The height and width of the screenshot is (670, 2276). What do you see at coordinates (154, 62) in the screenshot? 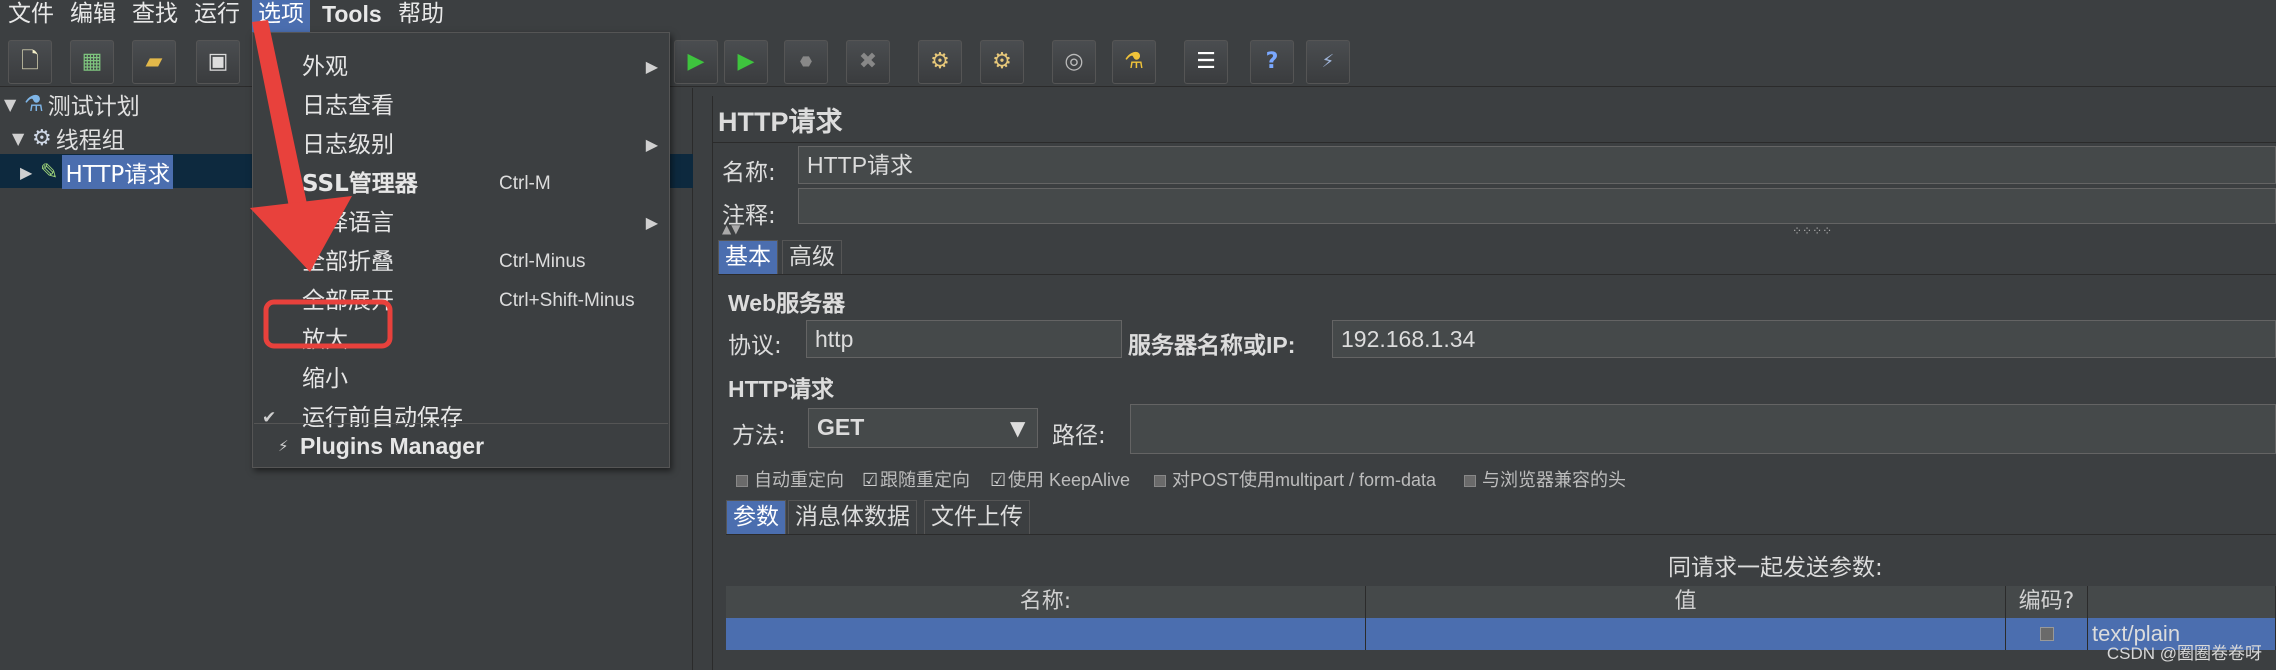
I see `open-icon: ▰` at bounding box center [154, 62].